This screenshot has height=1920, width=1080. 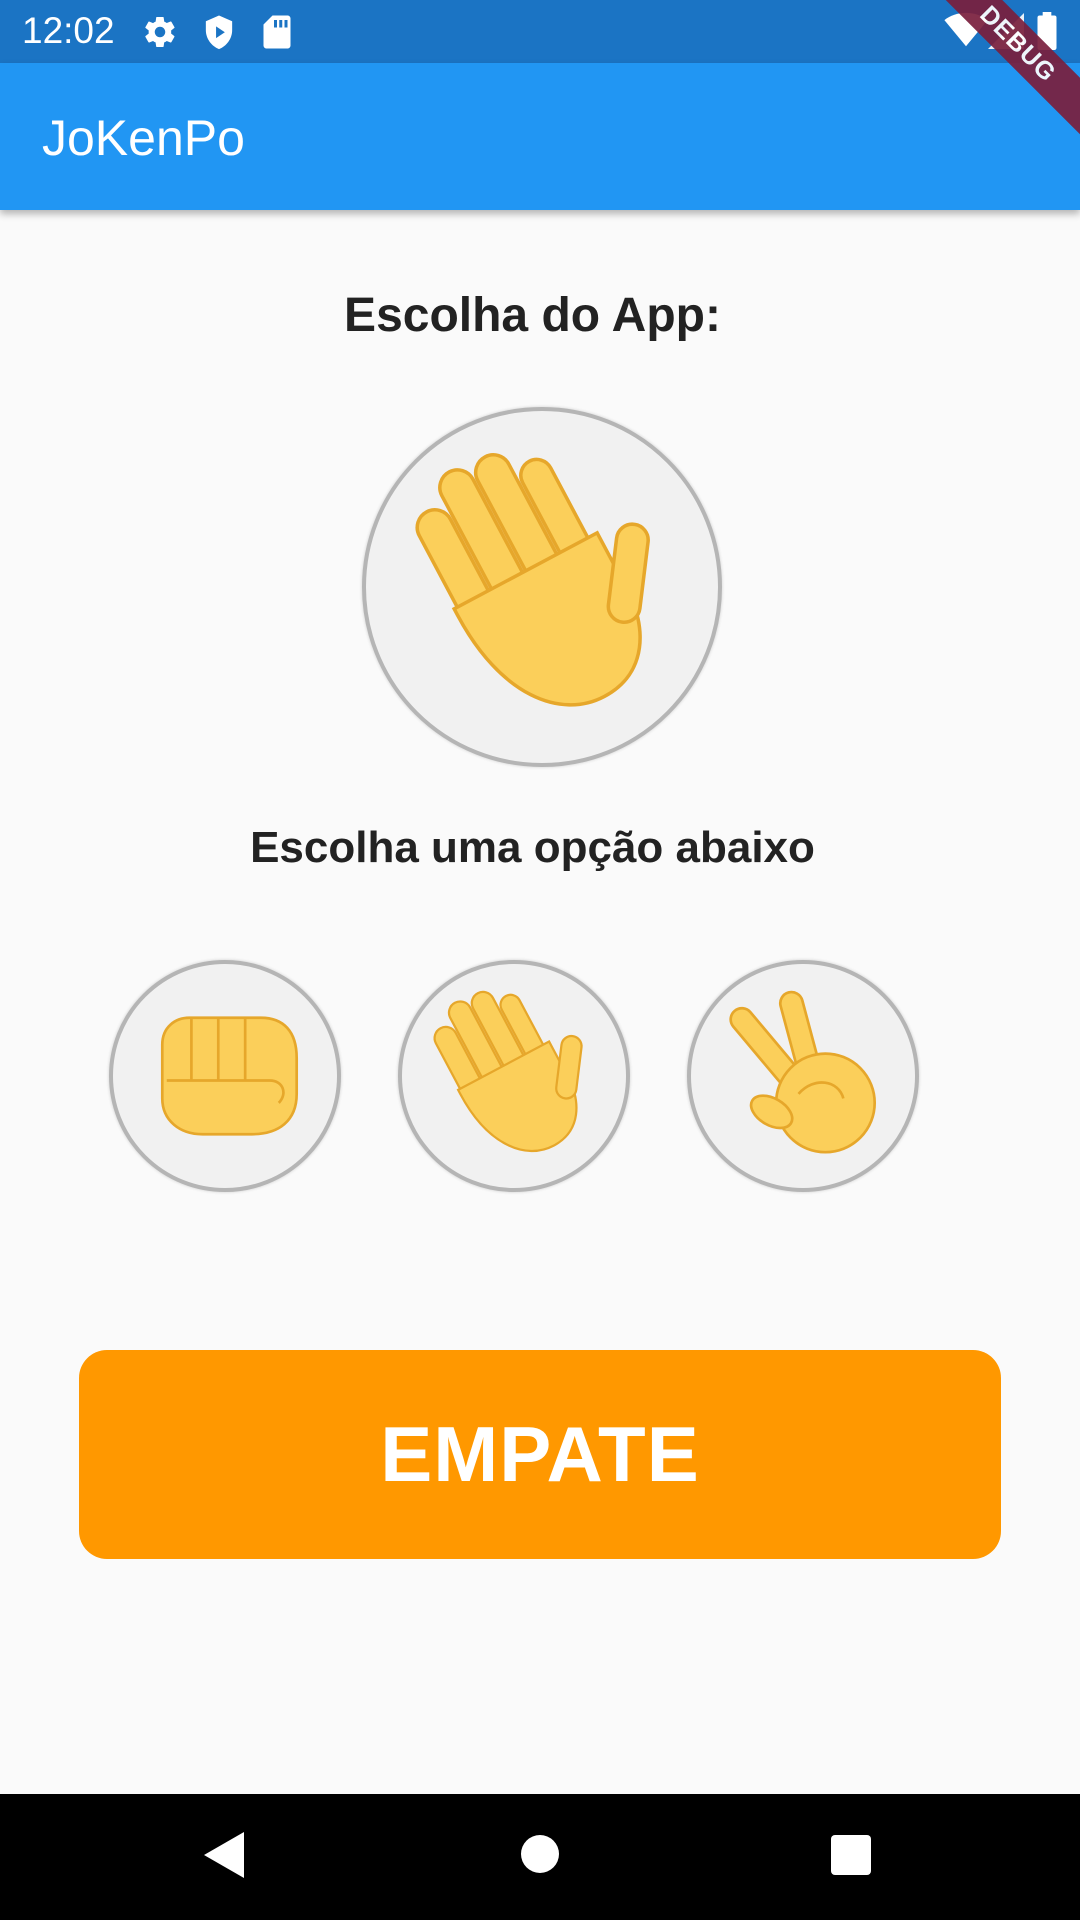 What do you see at coordinates (532, 847) in the screenshot?
I see `options-heading: Escolha uma opção abaixo` at bounding box center [532, 847].